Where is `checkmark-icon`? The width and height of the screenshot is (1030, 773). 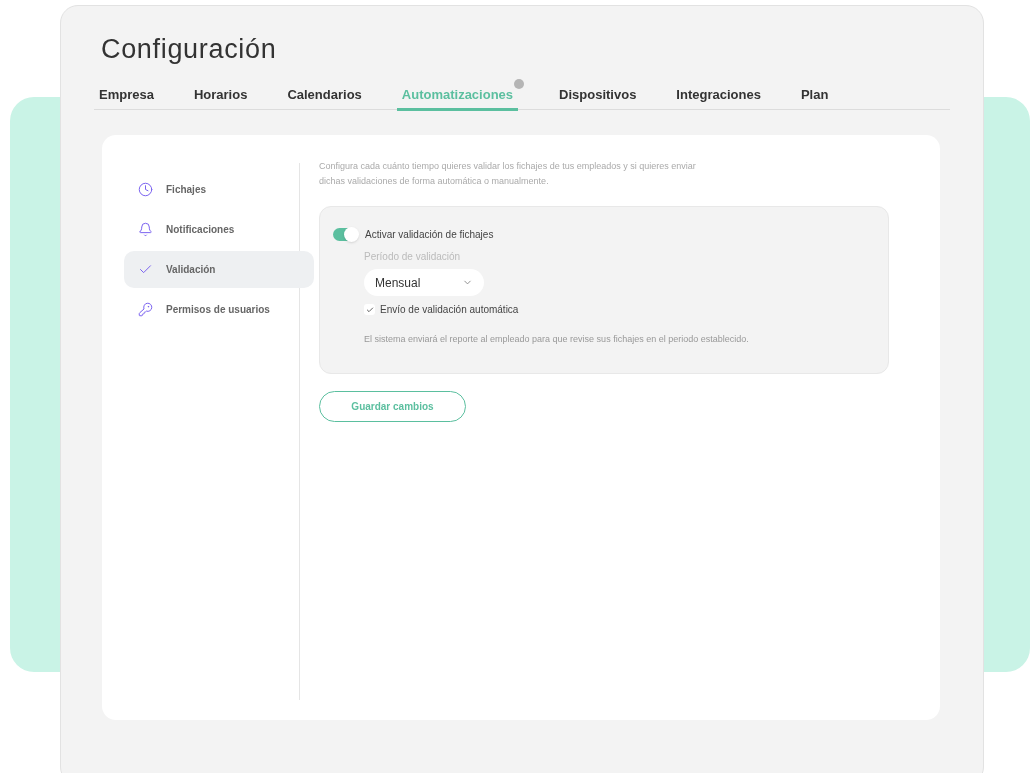
checkmark-icon is located at coordinates (369, 309).